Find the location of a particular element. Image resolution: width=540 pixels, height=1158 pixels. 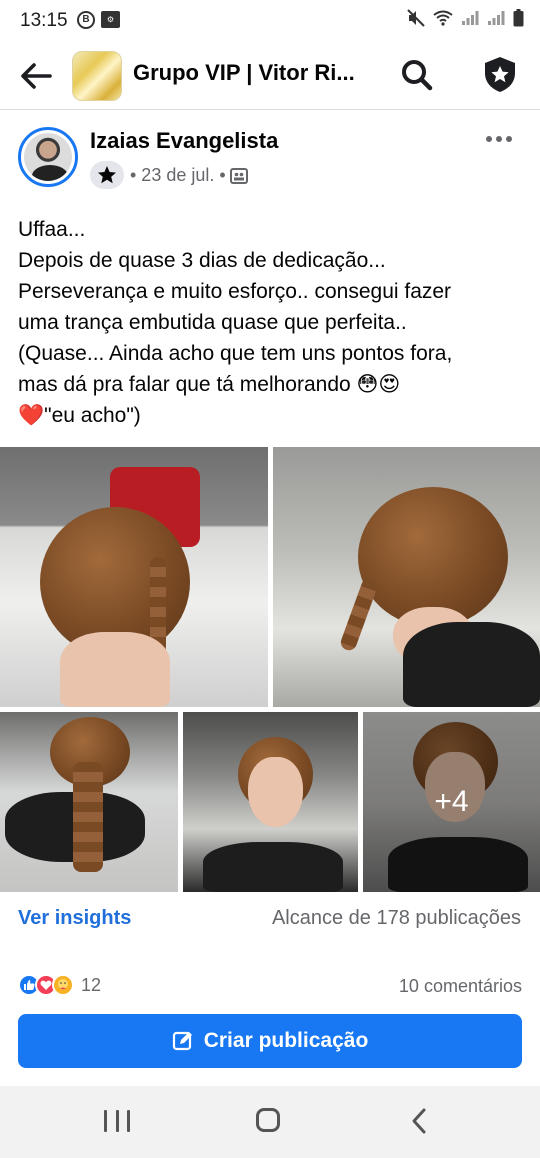

more-photos-overlay: +4 is located at coordinates (451, 802).